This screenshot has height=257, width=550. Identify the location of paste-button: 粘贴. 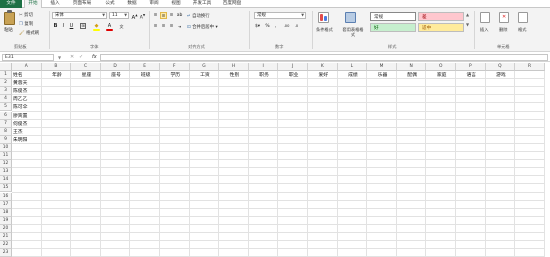
(8, 30).